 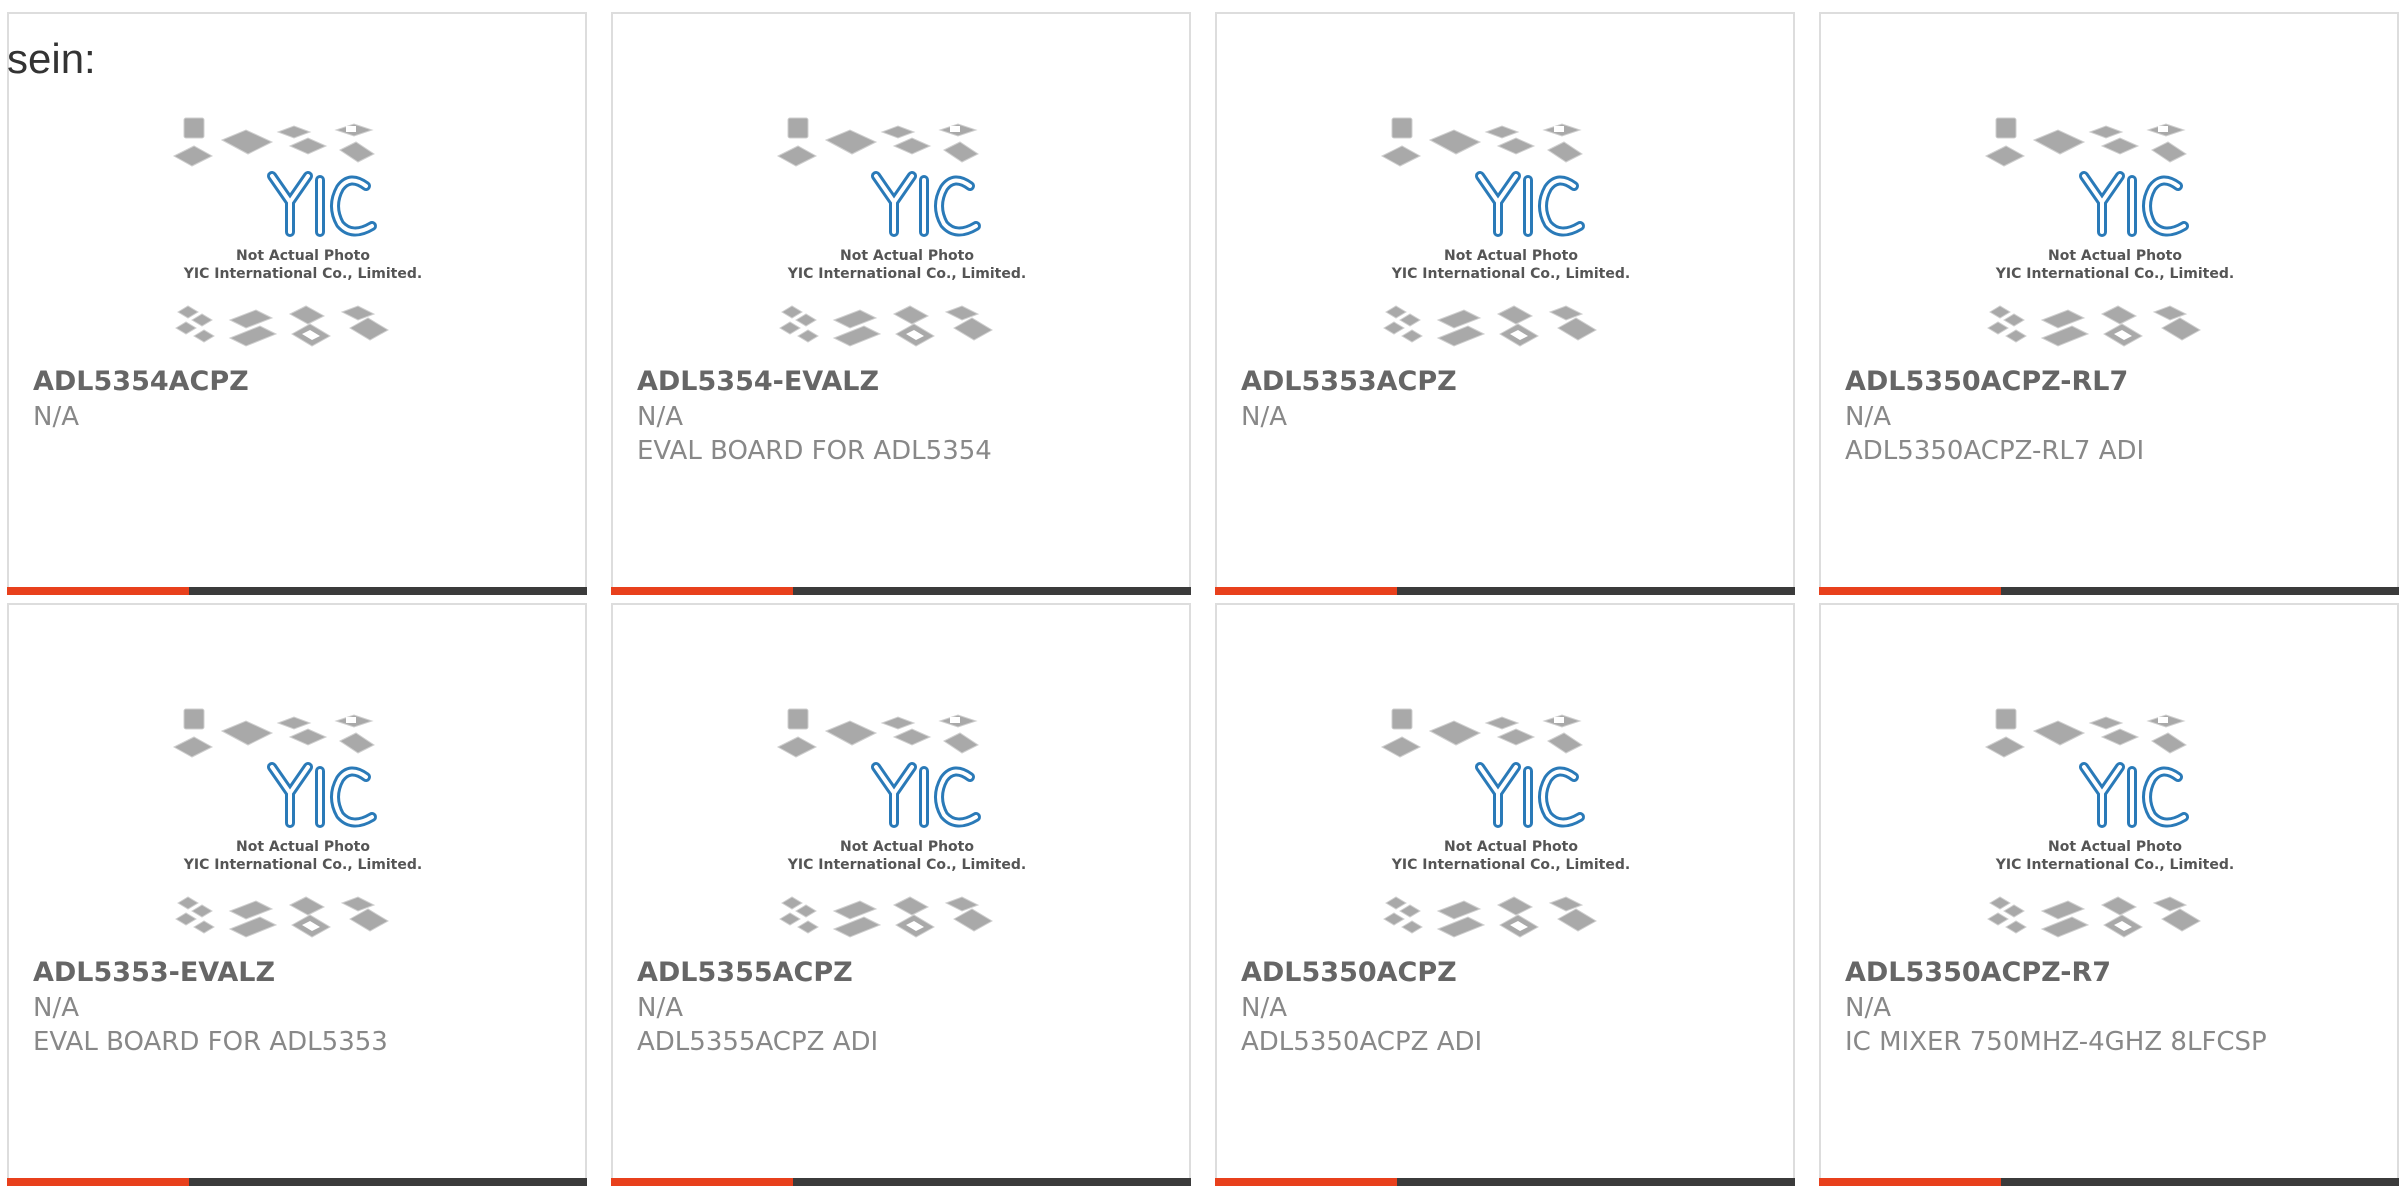 I want to click on product-name-link: ADL5350ACPZ-RL7, so click(x=1986, y=381).